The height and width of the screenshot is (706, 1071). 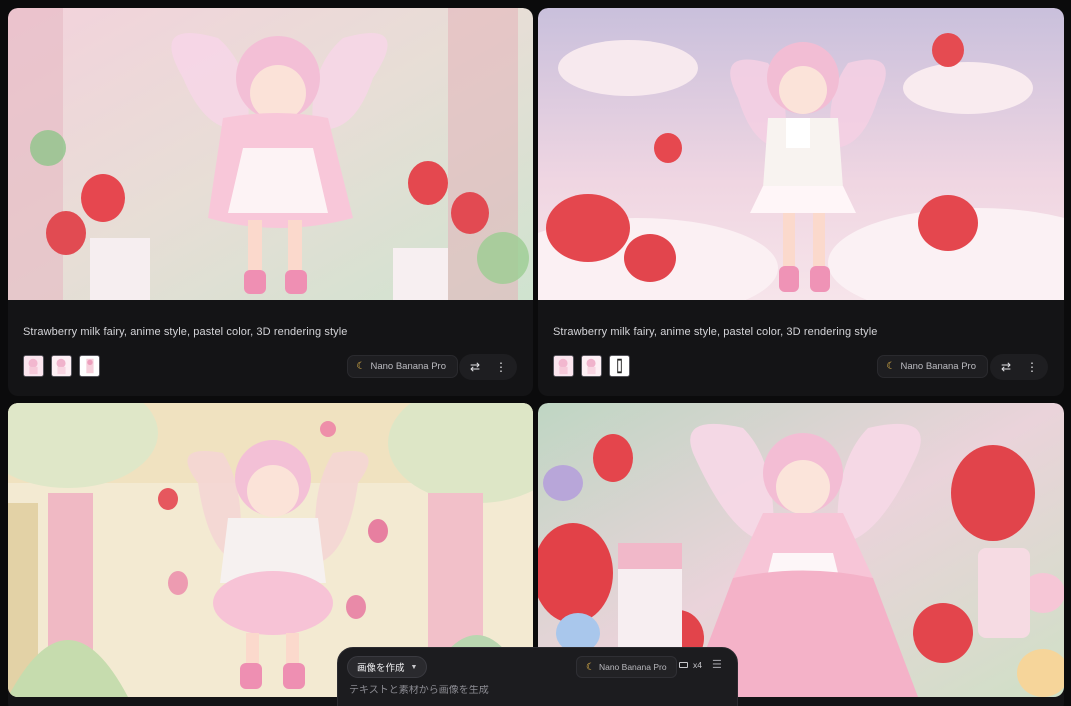 I want to click on aspect-count-button: x4, so click(x=690, y=665).